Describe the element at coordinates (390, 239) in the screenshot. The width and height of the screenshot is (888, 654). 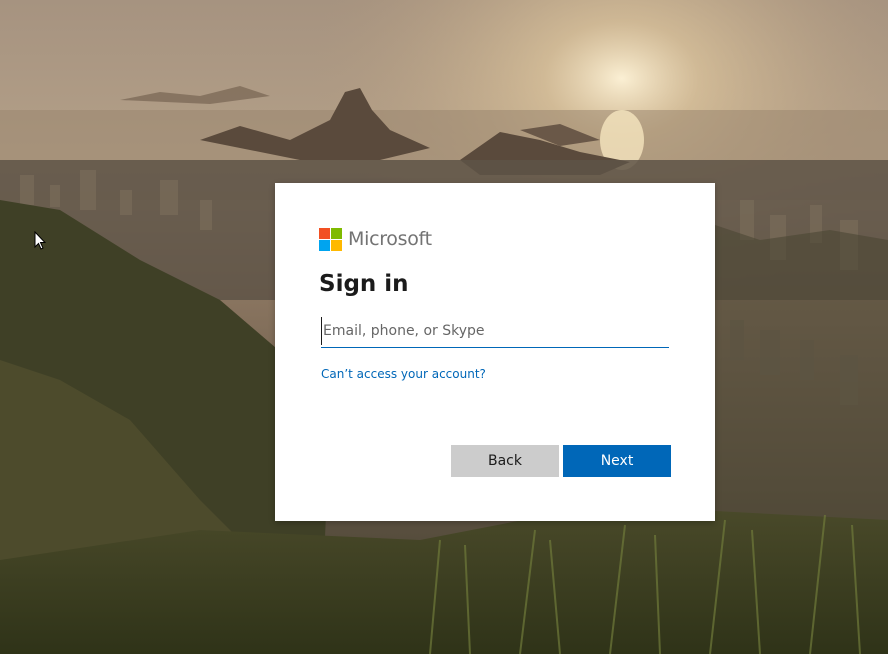
I see `brand-name: Microsoft` at that location.